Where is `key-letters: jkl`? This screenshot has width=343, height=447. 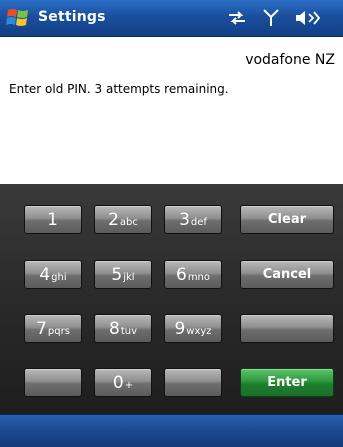 key-letters: jkl is located at coordinates (129, 277).